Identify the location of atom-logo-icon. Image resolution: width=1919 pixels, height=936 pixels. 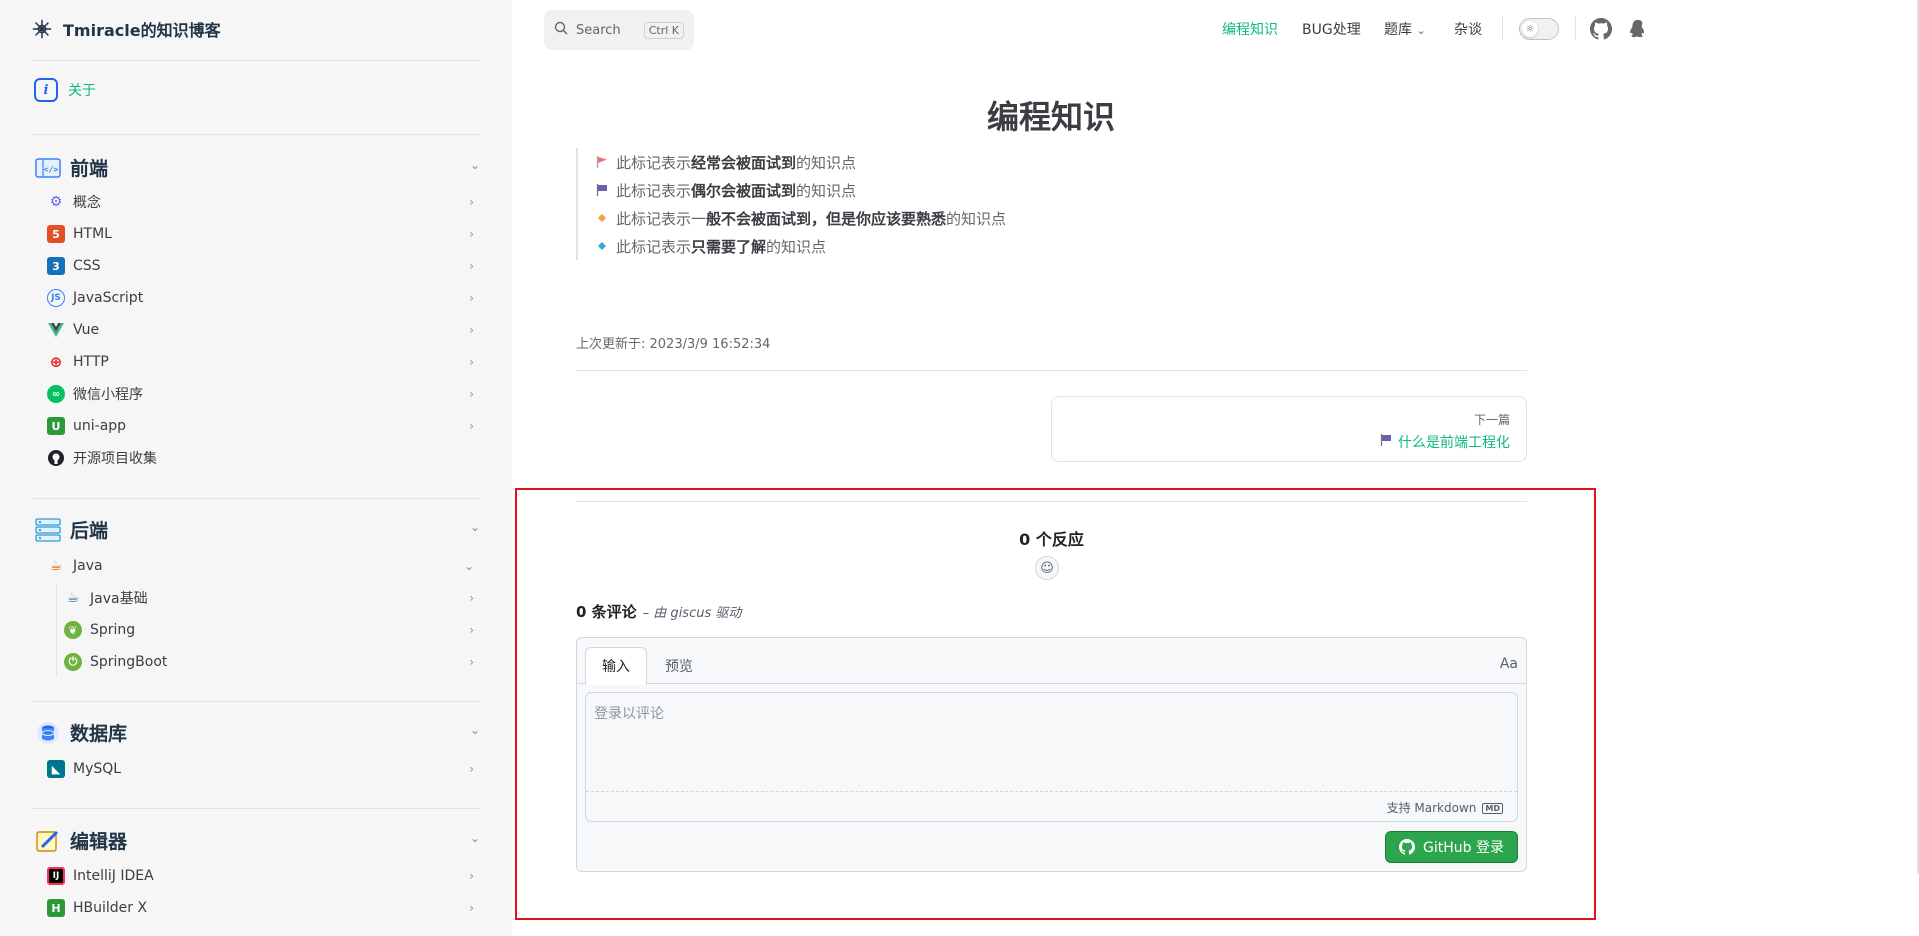
(42, 29).